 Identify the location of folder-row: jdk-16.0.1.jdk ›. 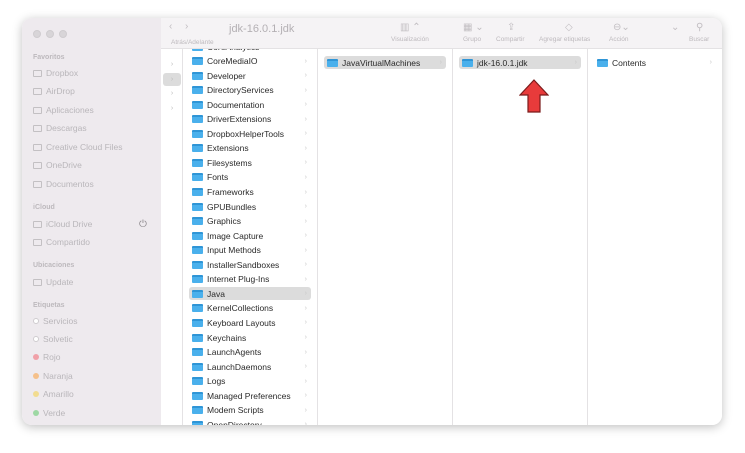
(520, 62).